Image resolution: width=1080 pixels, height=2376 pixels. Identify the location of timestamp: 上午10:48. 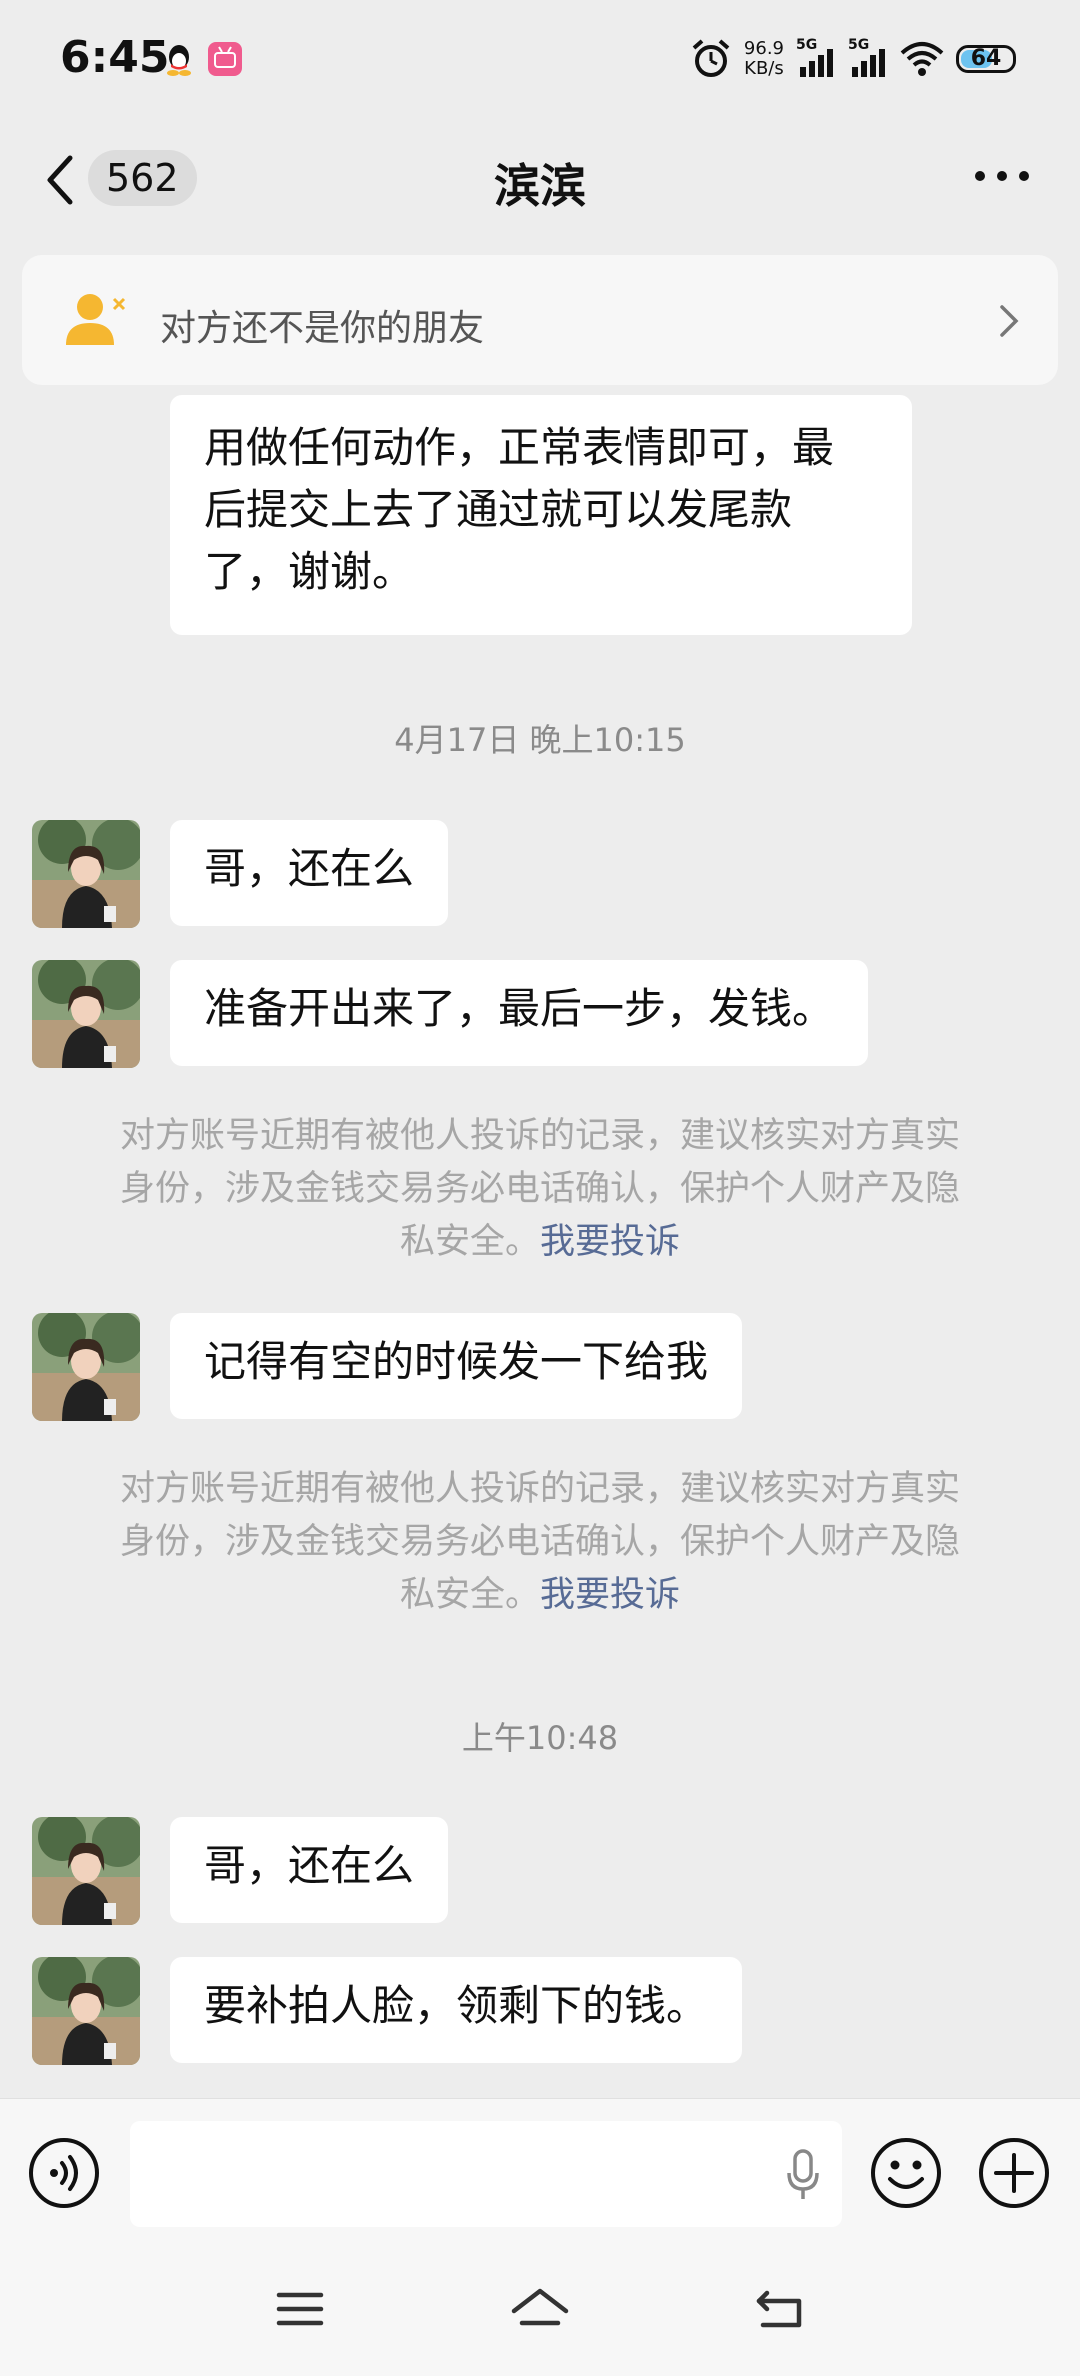
(540, 1738).